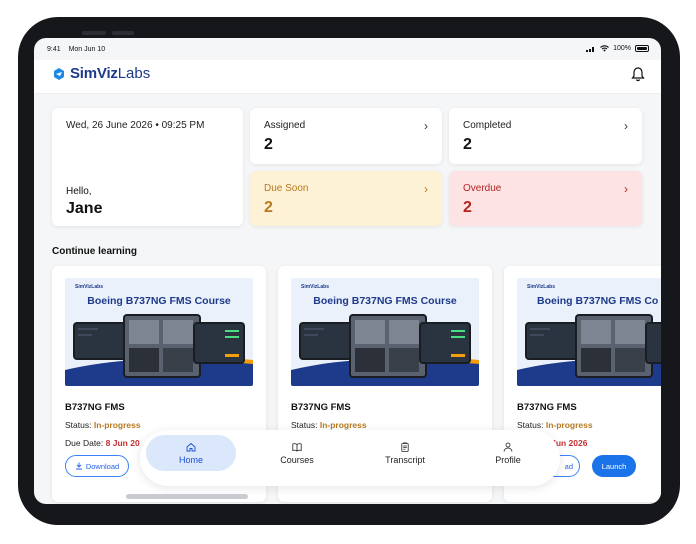 The width and height of the screenshot is (696, 544). I want to click on greeting-card: Wed, 26 June 2026 • 09:25 PM Hello, Jane, so click(147, 167).